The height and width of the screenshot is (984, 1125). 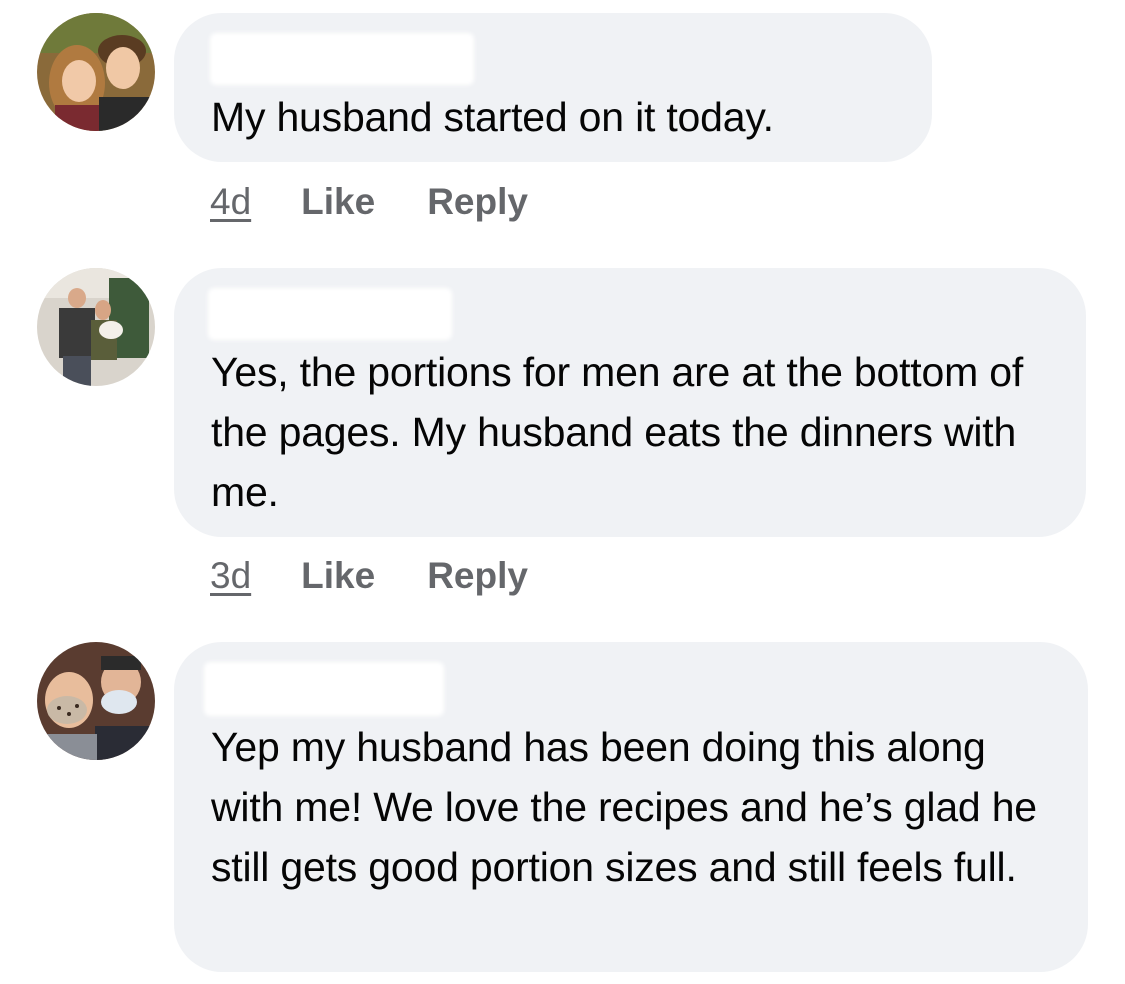 What do you see at coordinates (492, 117) in the screenshot?
I see `comment-text: My husband started on it today.` at bounding box center [492, 117].